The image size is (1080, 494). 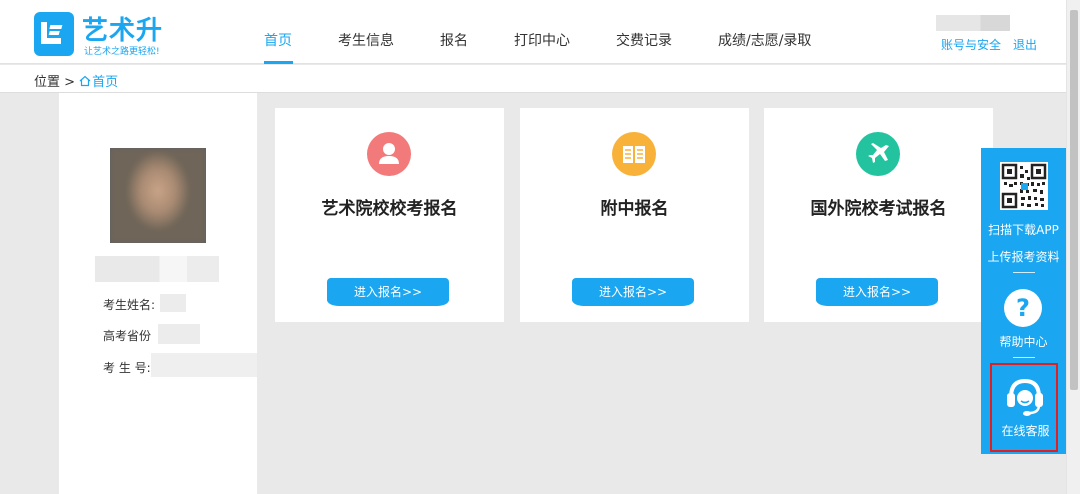 I want to click on nav-payment-records: 交费记录, so click(x=644, y=40).